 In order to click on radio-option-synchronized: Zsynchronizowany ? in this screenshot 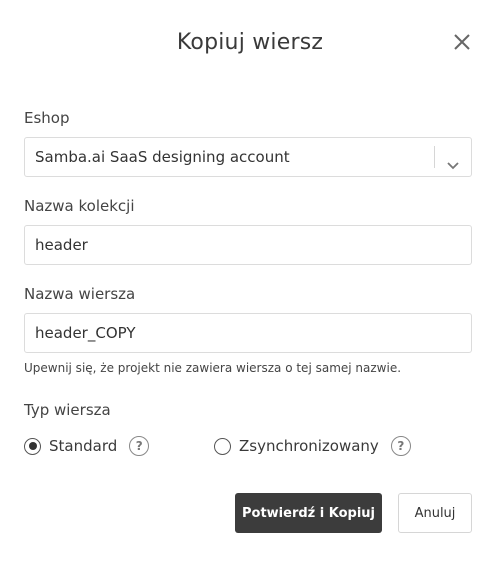, I will do `click(312, 446)`.